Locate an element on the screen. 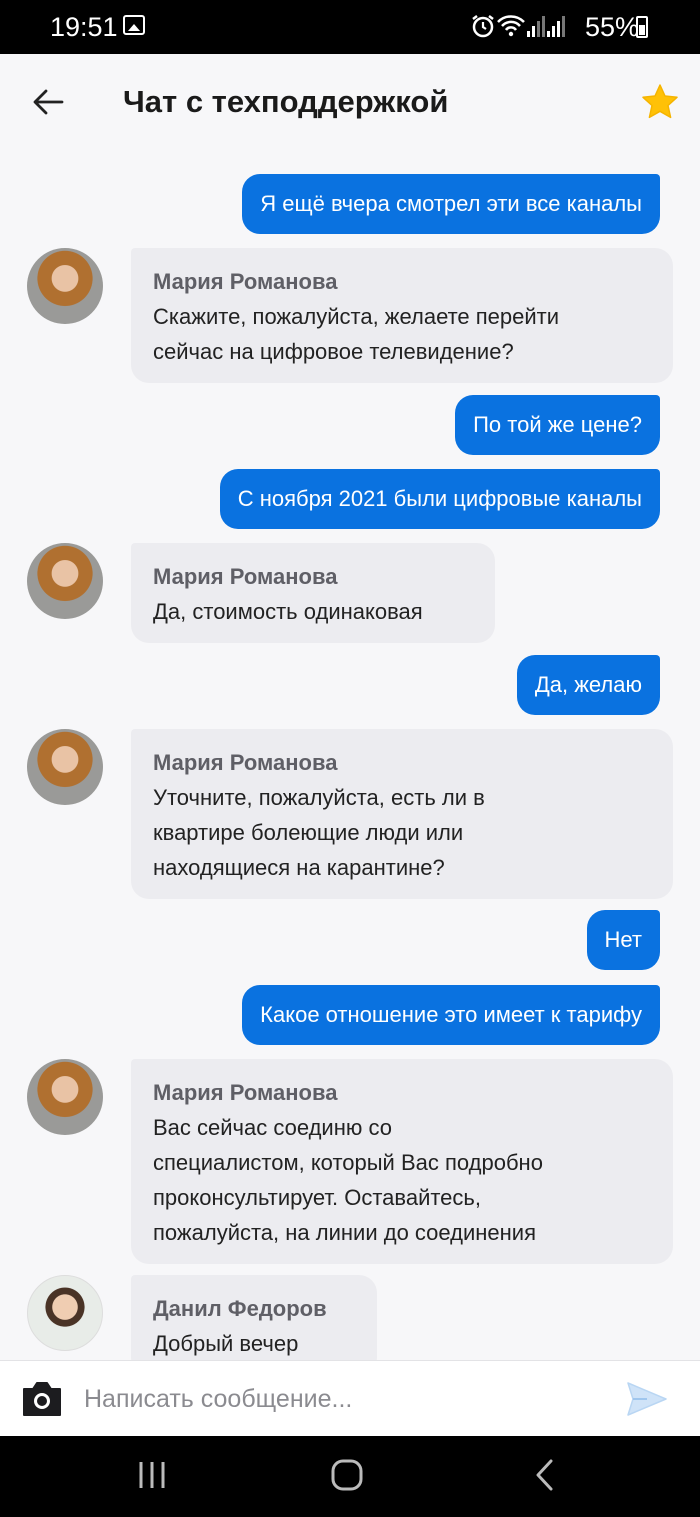 The height and width of the screenshot is (1517, 700). status-bar: 19:51 55% is located at coordinates (350, 27).